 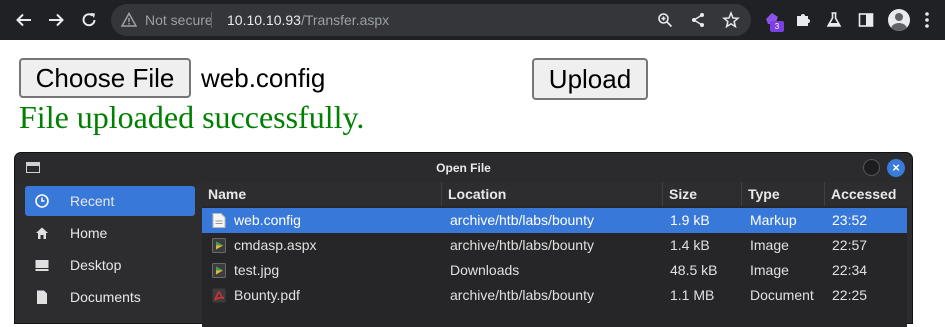 What do you see at coordinates (694, 270) in the screenshot?
I see `file-size: 48.5 kB` at bounding box center [694, 270].